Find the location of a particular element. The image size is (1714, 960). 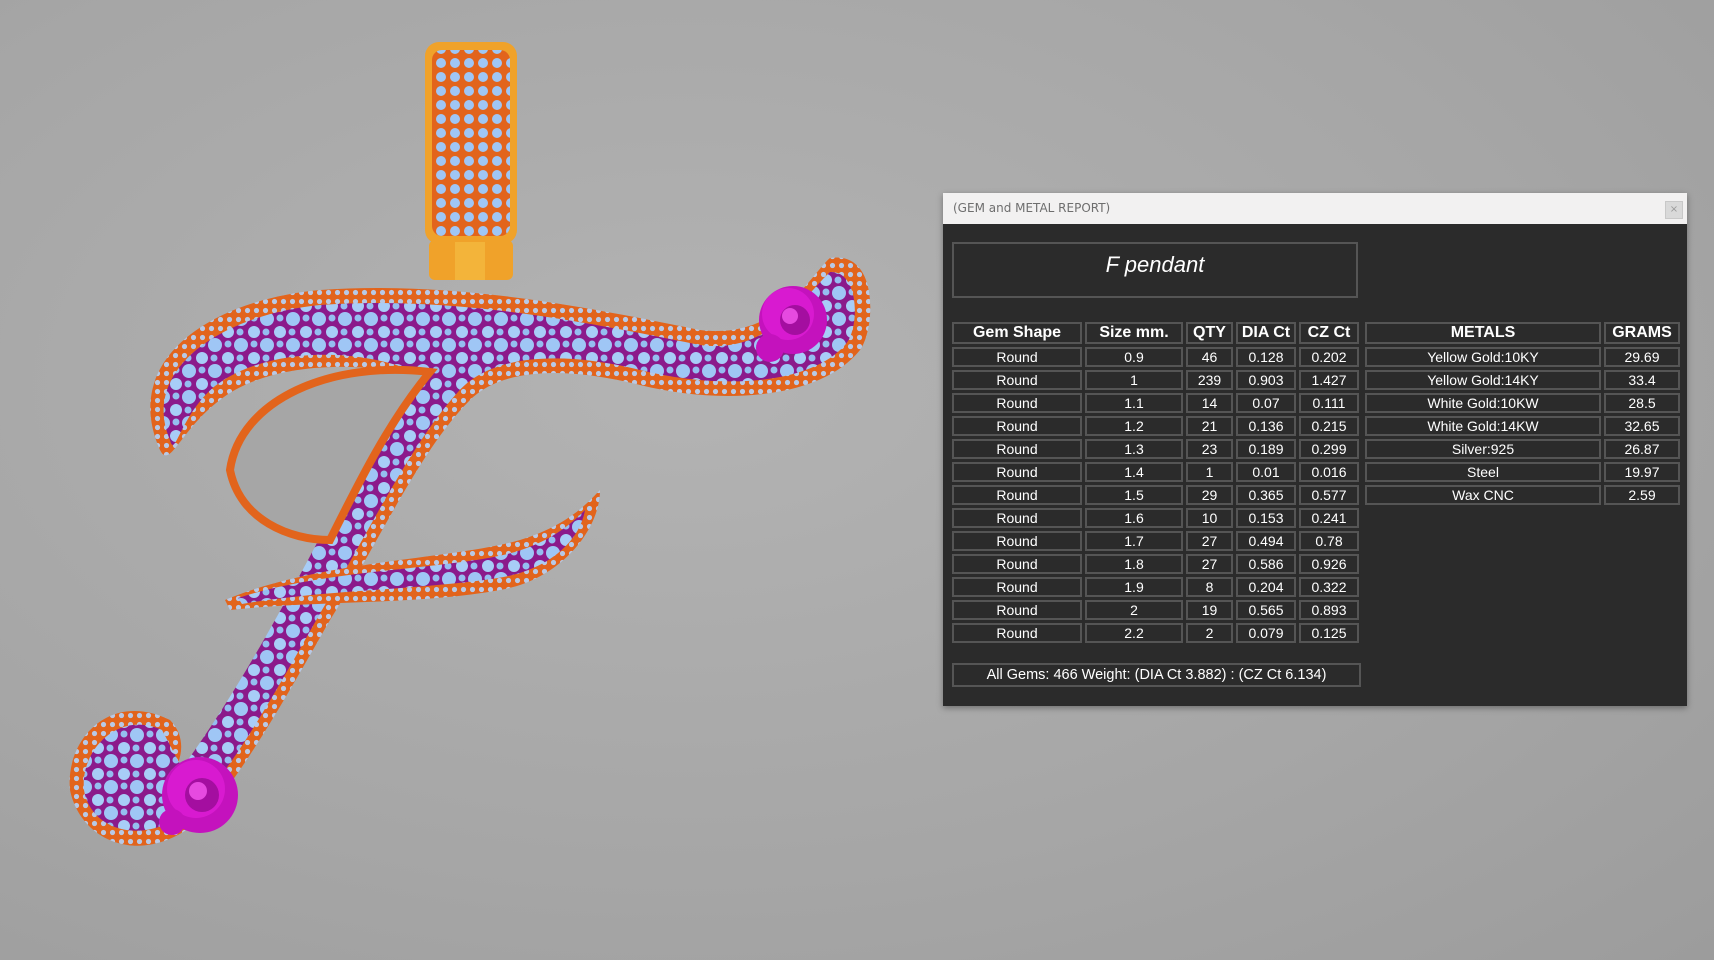

gem-row: Round 1.6 10 0.153 0.241 is located at coordinates (1155, 518).